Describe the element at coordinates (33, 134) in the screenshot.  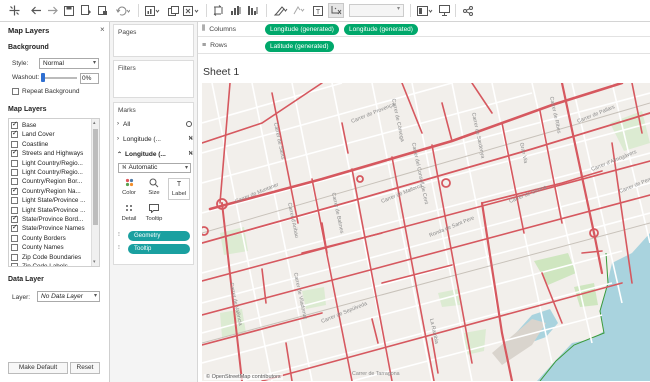
I see `map-layer-row: Land Cover` at that location.